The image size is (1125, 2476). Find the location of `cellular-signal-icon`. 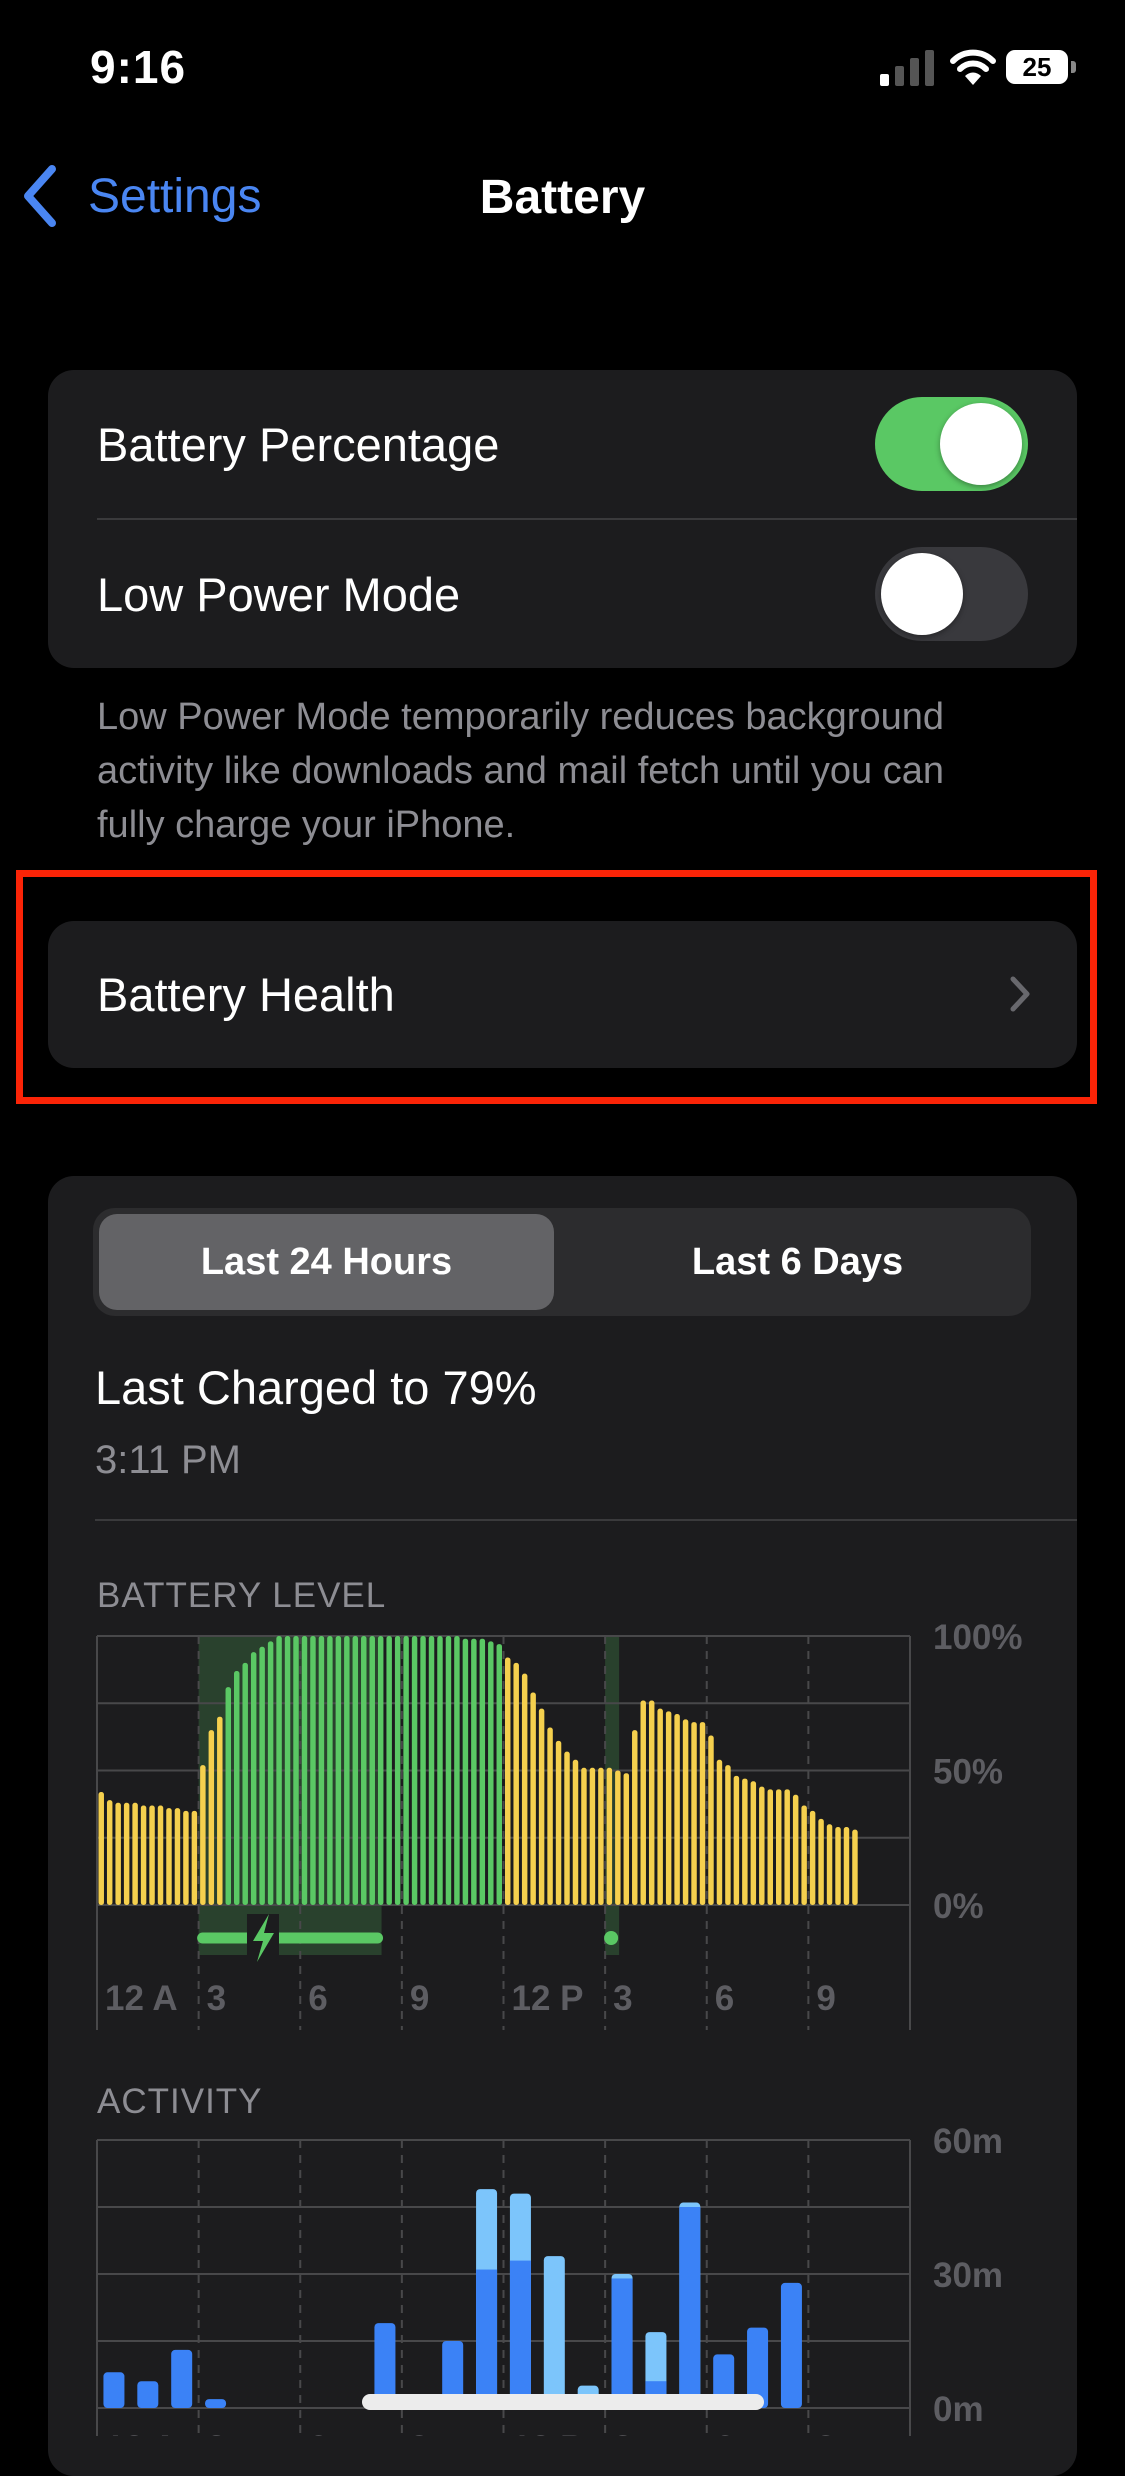

cellular-signal-icon is located at coordinates (910, 68).